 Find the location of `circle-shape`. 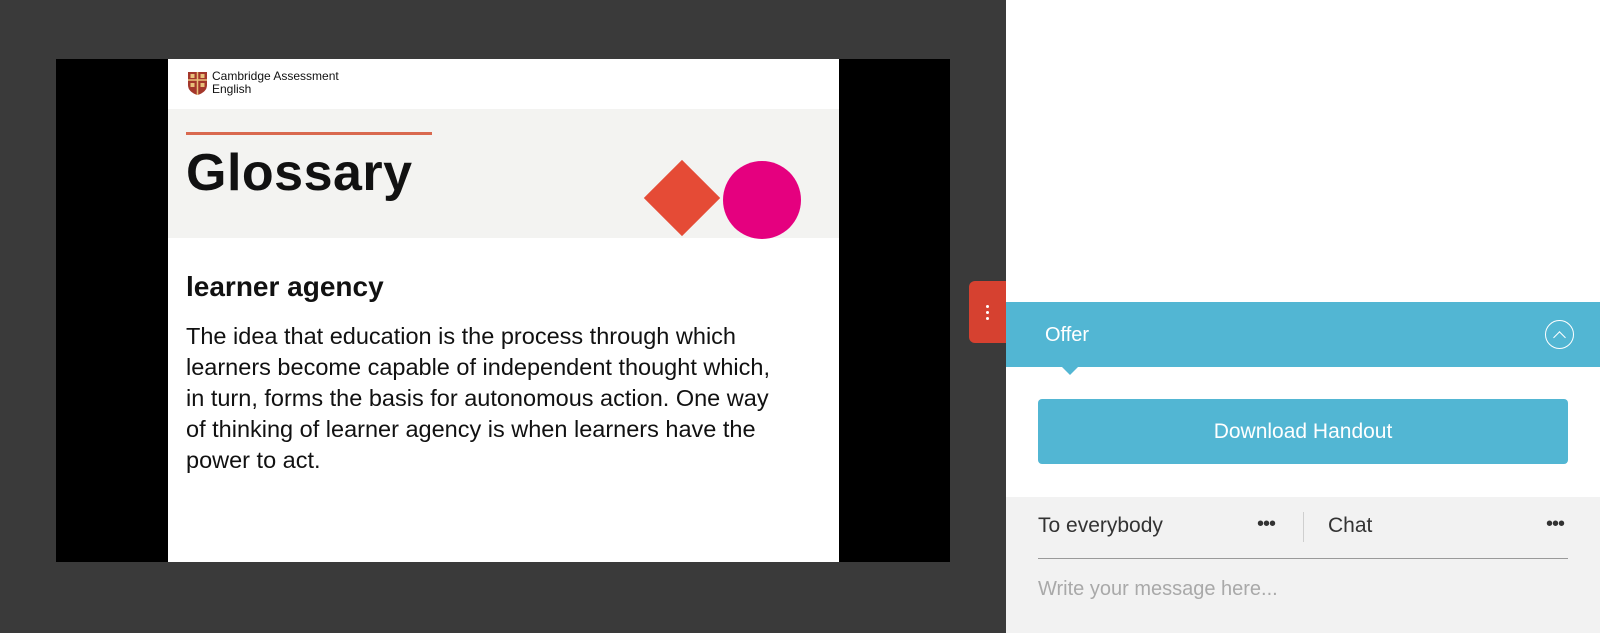

circle-shape is located at coordinates (762, 200).